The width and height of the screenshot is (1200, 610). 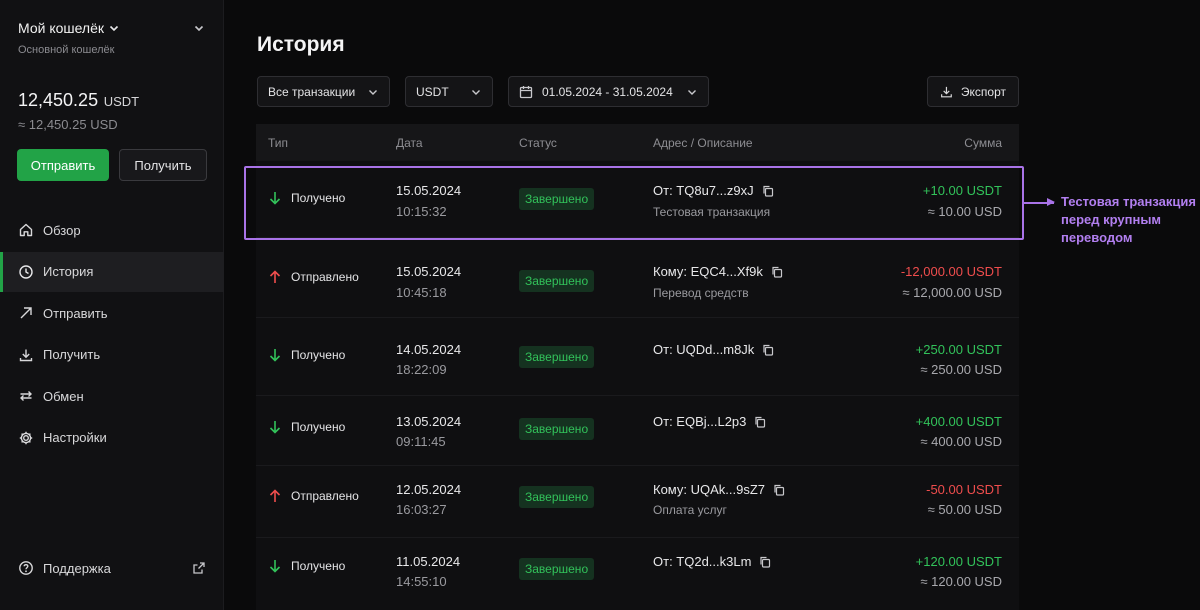 I want to click on address-value: Кому: UQAk...9sZ7, so click(x=709, y=489).